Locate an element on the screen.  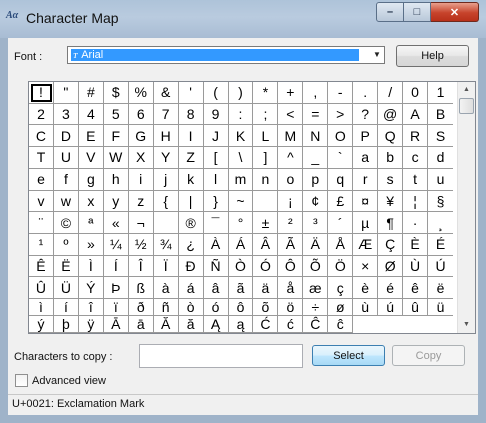
character-cell: + is located at coordinates (291, 93).